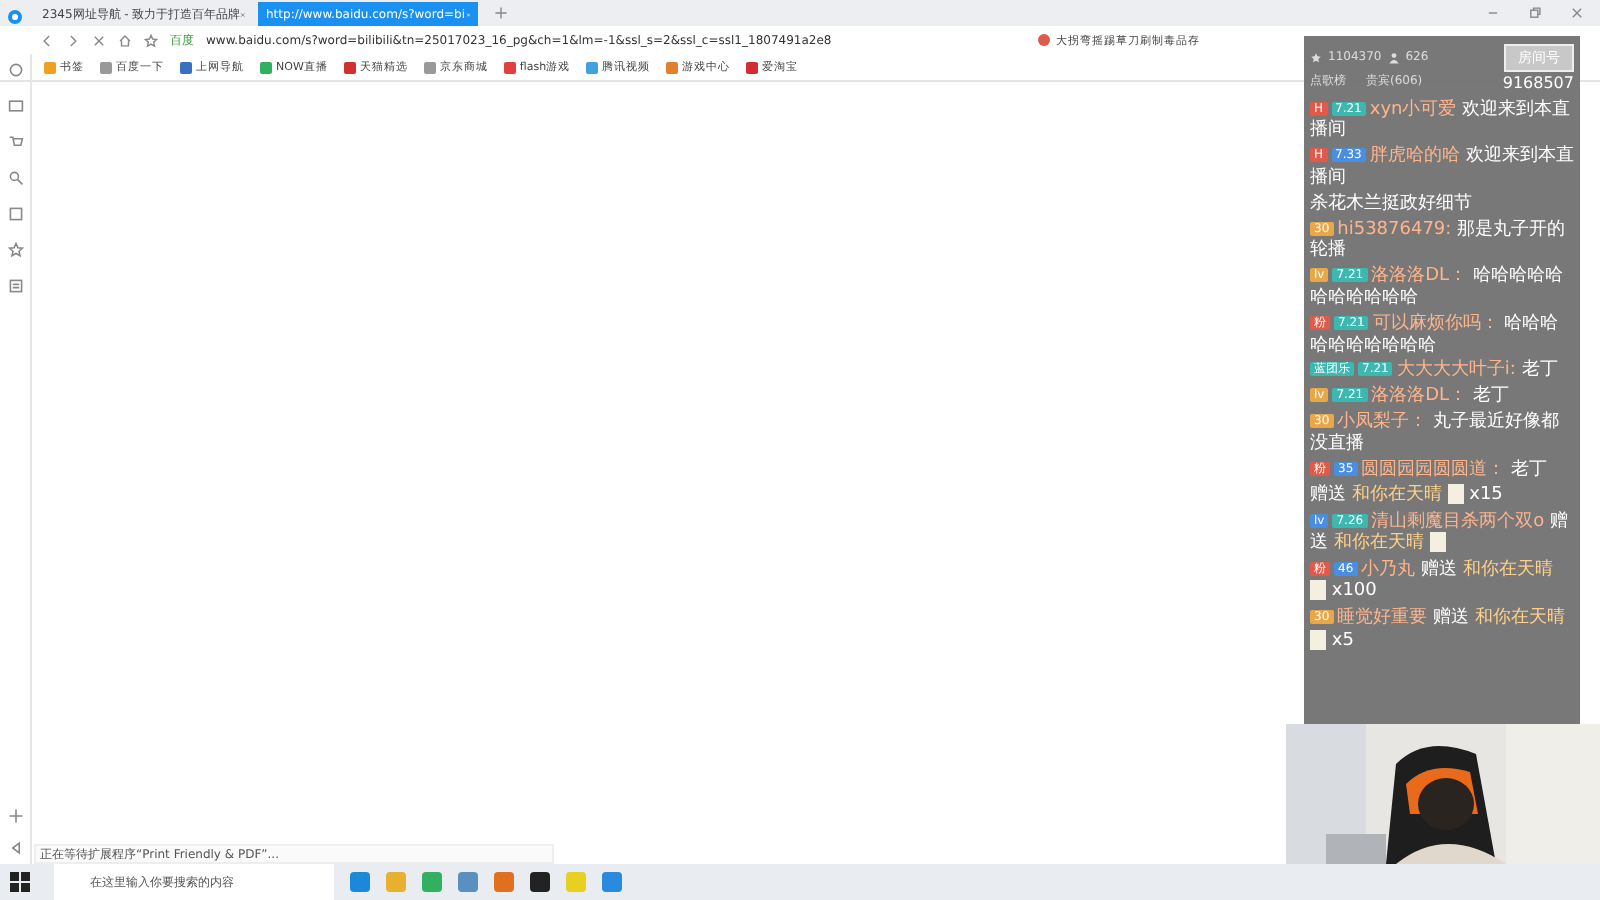 The width and height of the screenshot is (1600, 900). What do you see at coordinates (1535, 13) in the screenshot?
I see `restore-icon` at bounding box center [1535, 13].